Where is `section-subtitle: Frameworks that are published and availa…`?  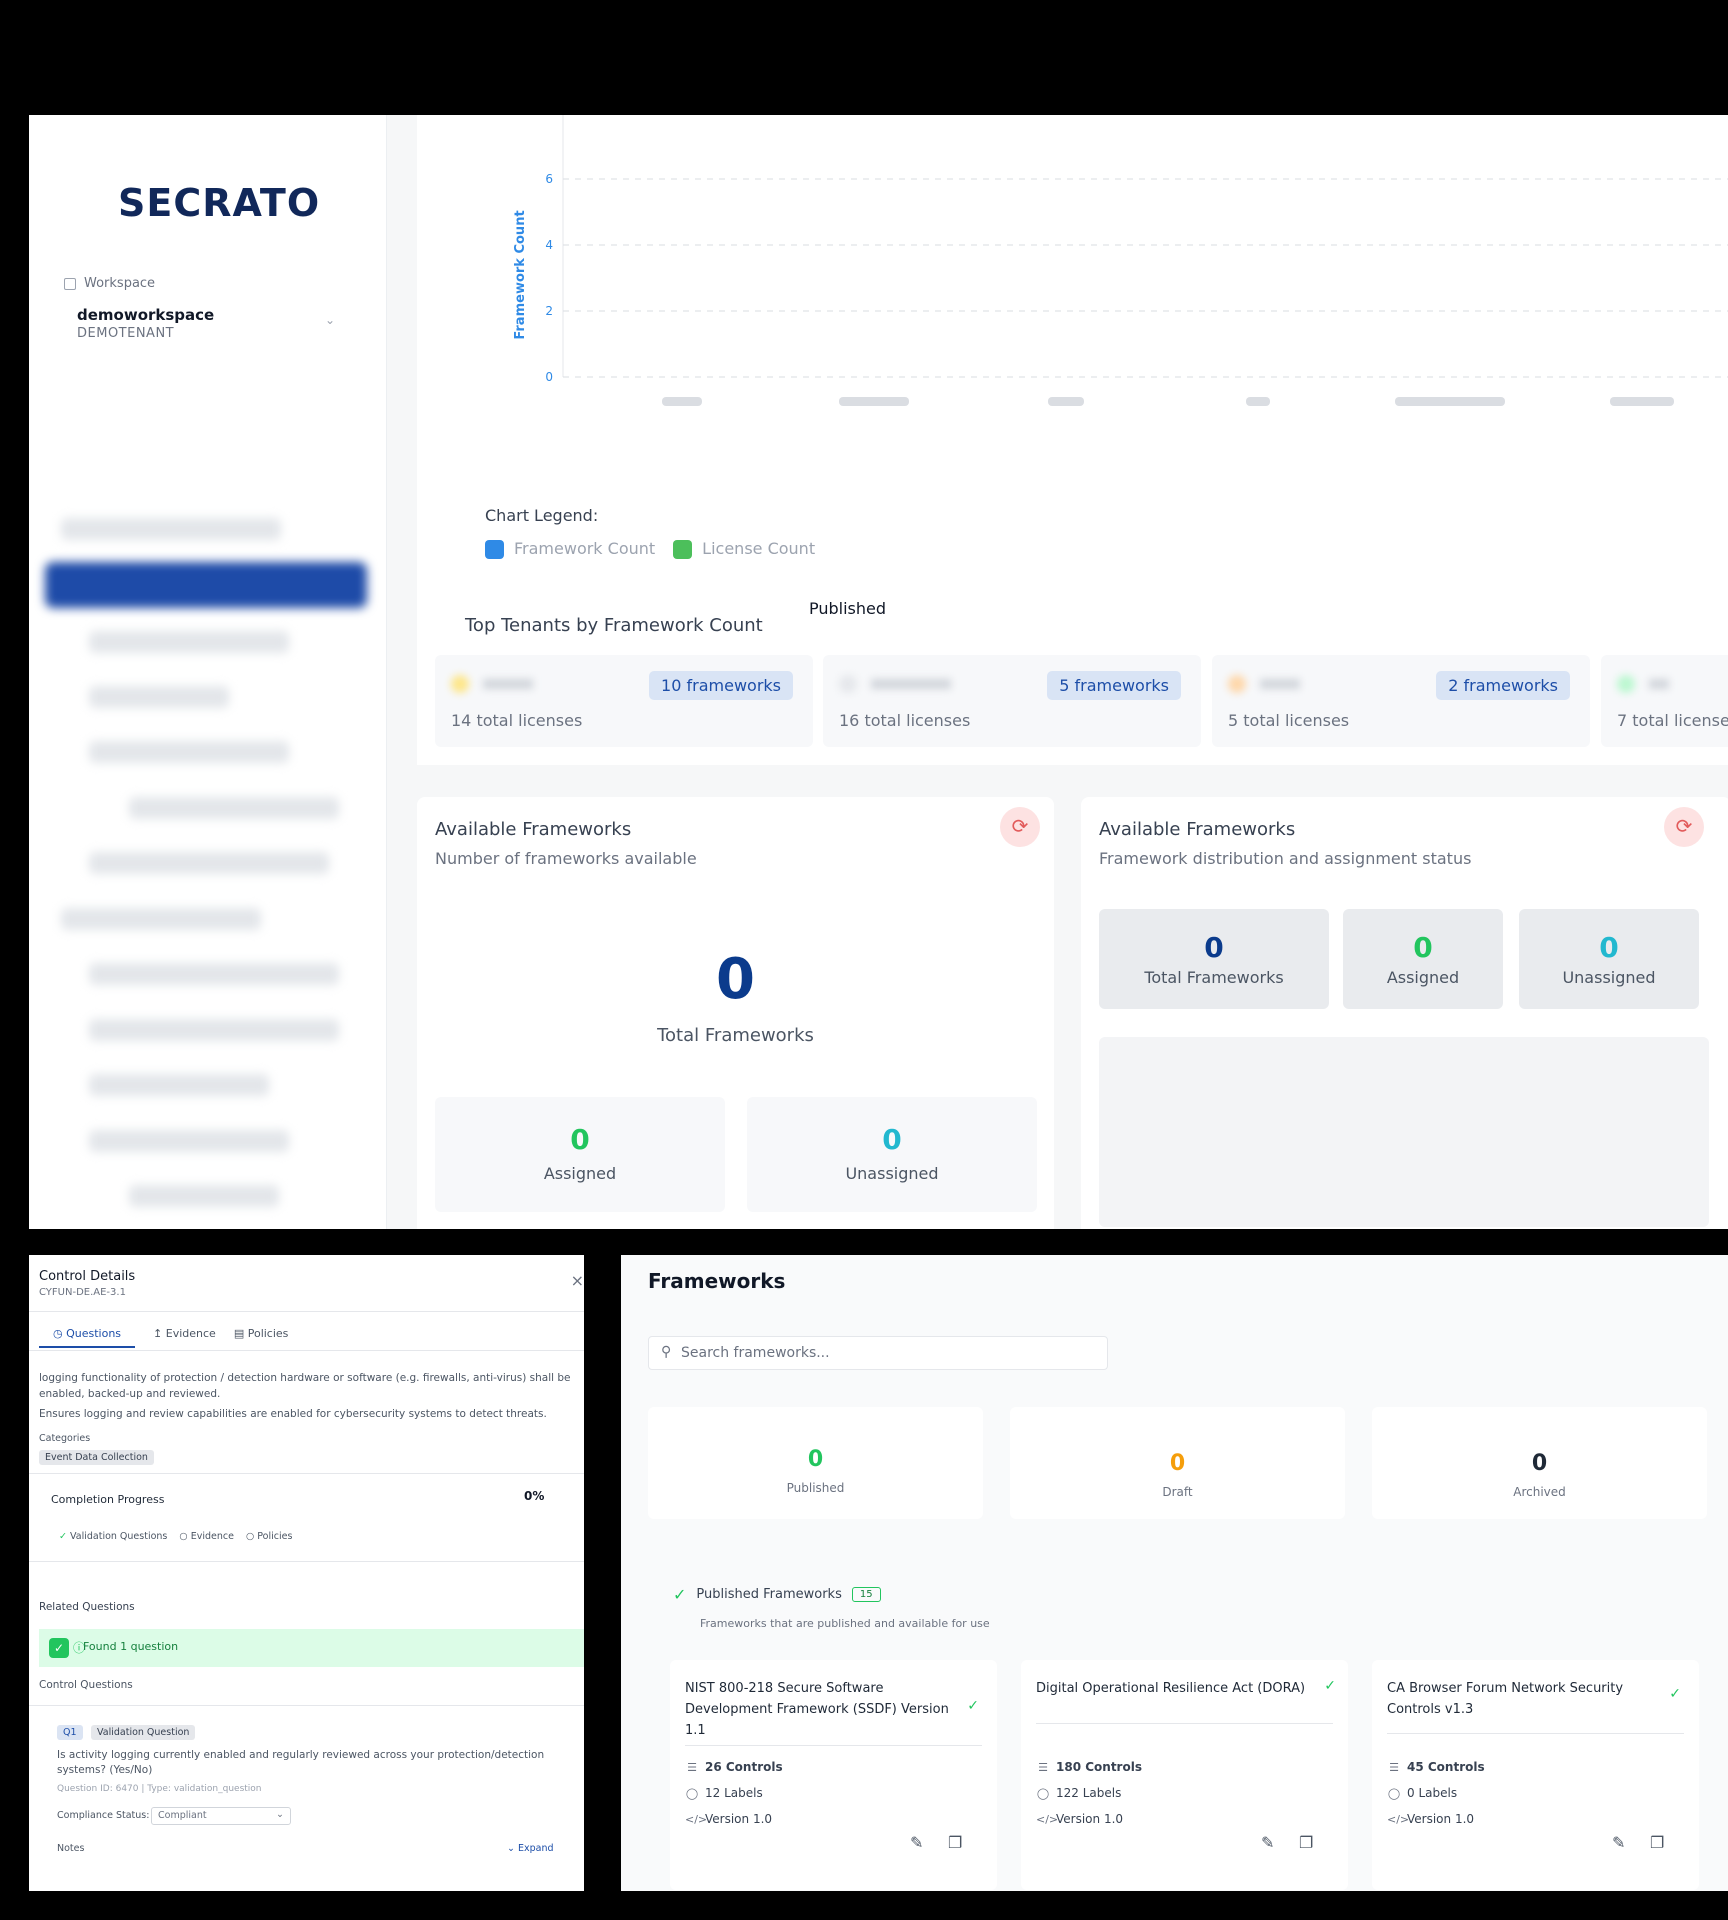
section-subtitle: Frameworks that are published and availa… is located at coordinates (845, 1623).